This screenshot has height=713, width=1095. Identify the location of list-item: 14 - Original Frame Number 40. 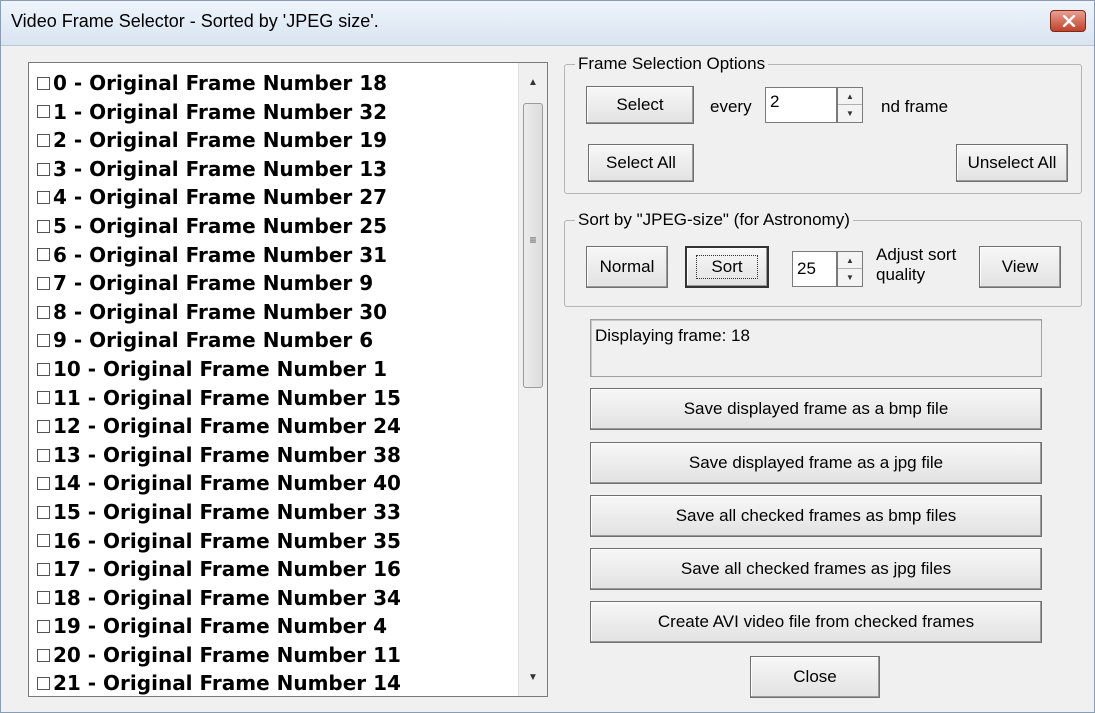
(274, 483).